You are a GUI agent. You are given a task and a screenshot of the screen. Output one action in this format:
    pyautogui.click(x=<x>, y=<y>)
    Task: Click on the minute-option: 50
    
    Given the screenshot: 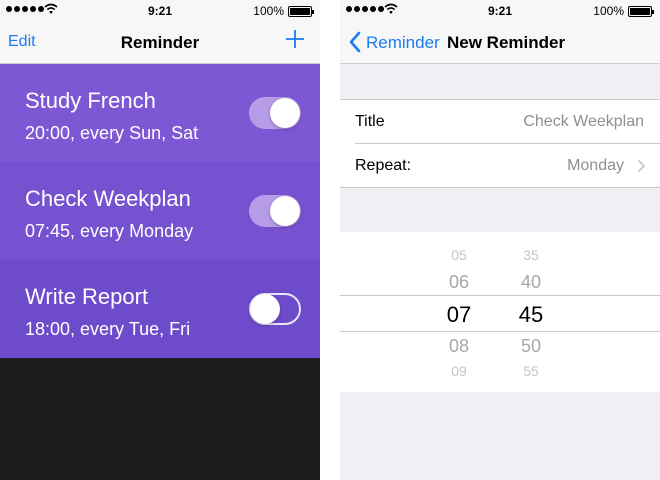 What is the action you would take?
    pyautogui.click(x=531, y=346)
    